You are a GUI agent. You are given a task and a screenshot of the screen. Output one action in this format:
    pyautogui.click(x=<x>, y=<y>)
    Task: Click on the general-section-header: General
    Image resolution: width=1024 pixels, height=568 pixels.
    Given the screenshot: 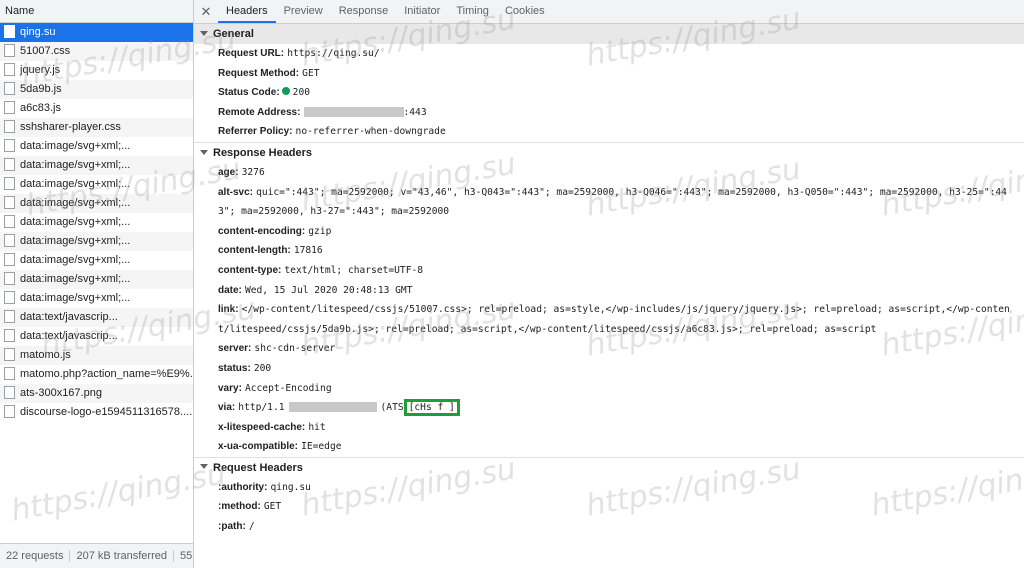 What is the action you would take?
    pyautogui.click(x=609, y=34)
    